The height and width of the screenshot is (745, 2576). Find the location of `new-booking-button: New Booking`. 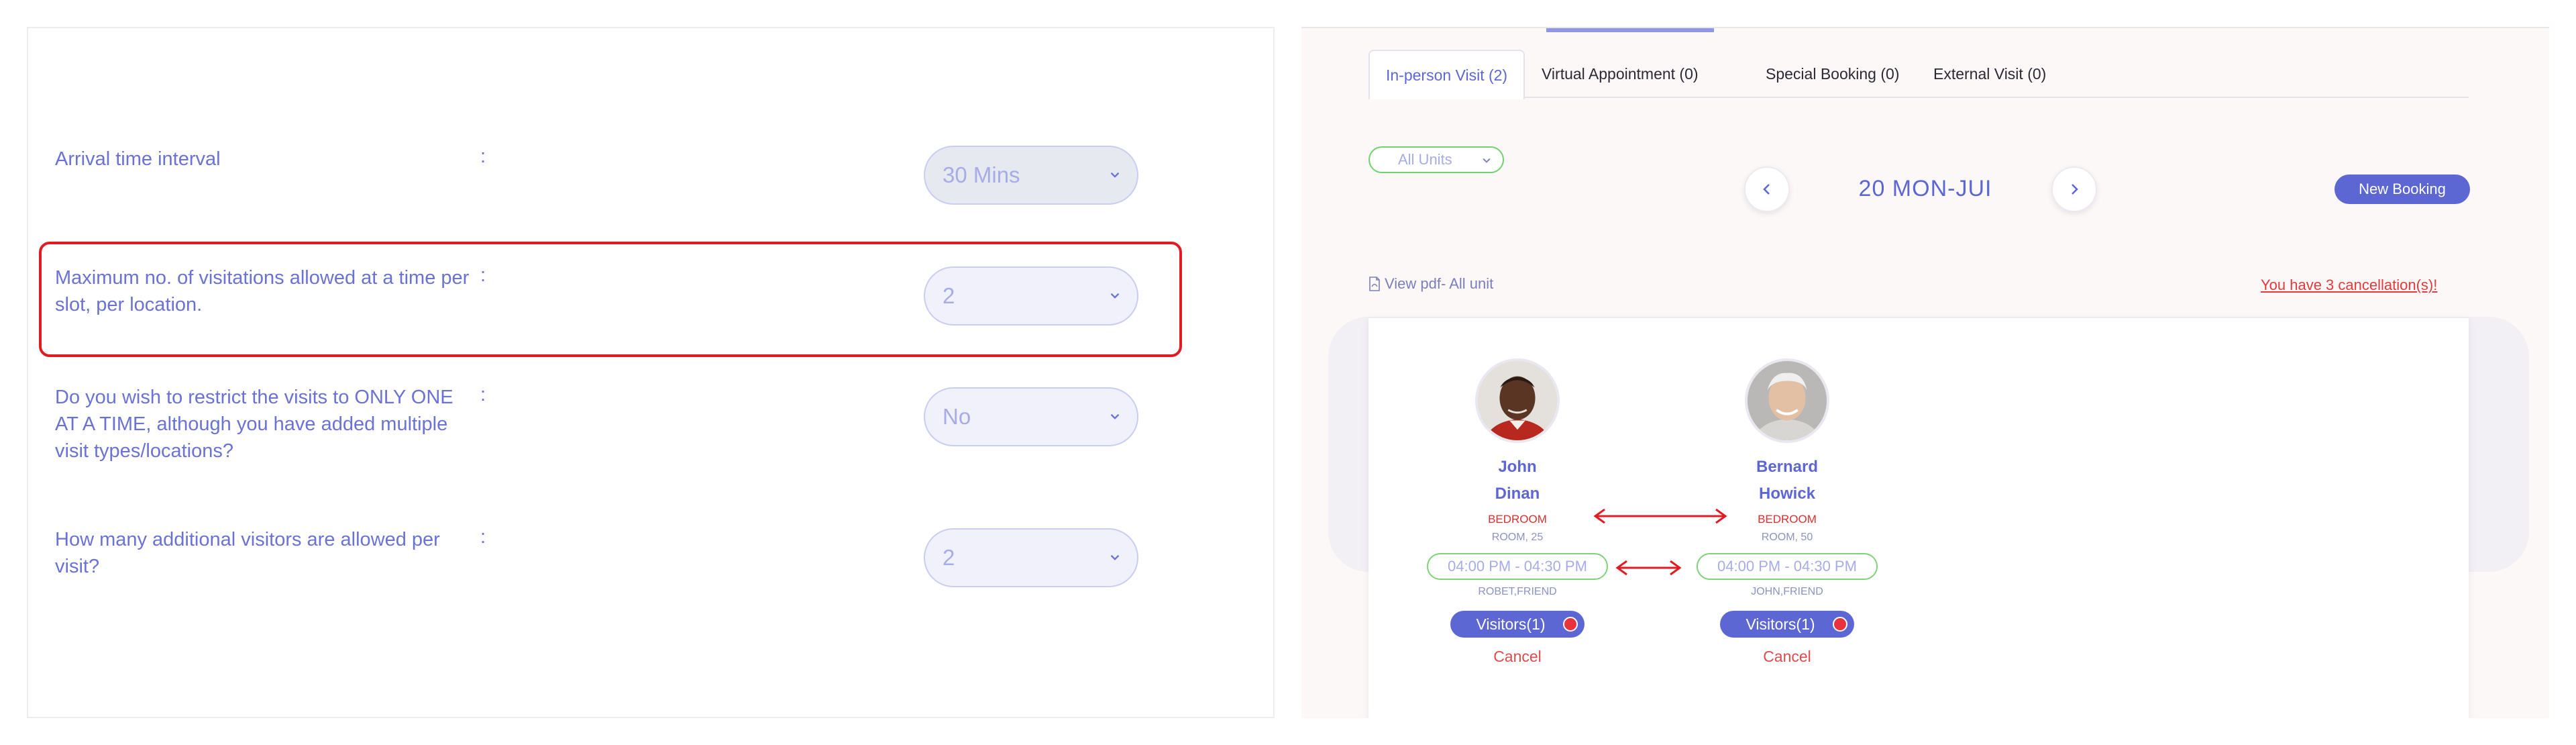

new-booking-button: New Booking is located at coordinates (2402, 190).